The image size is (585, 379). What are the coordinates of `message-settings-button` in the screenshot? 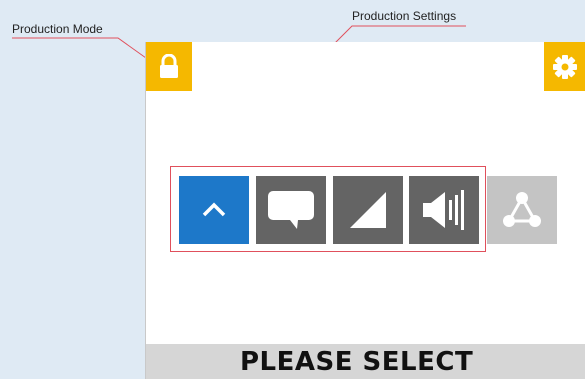 It's located at (291, 210).